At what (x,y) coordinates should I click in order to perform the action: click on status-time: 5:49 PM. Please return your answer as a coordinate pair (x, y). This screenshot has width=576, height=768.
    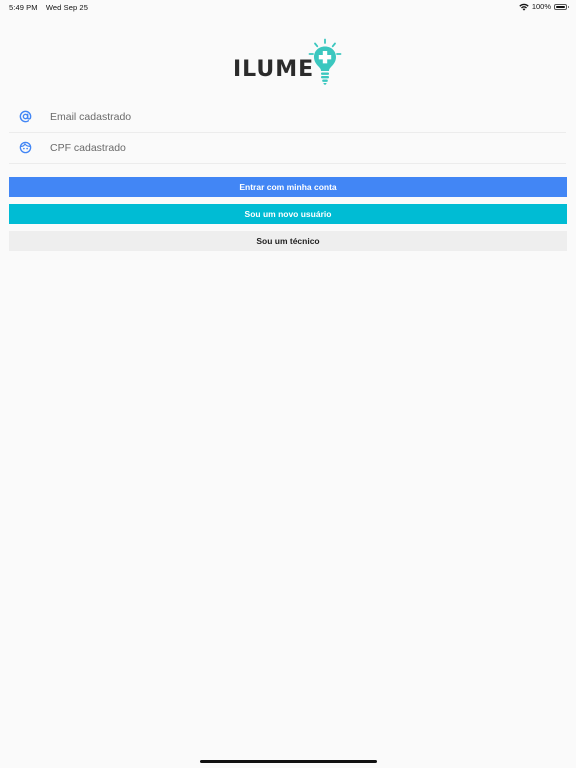
    Looking at the image, I should click on (23, 7).